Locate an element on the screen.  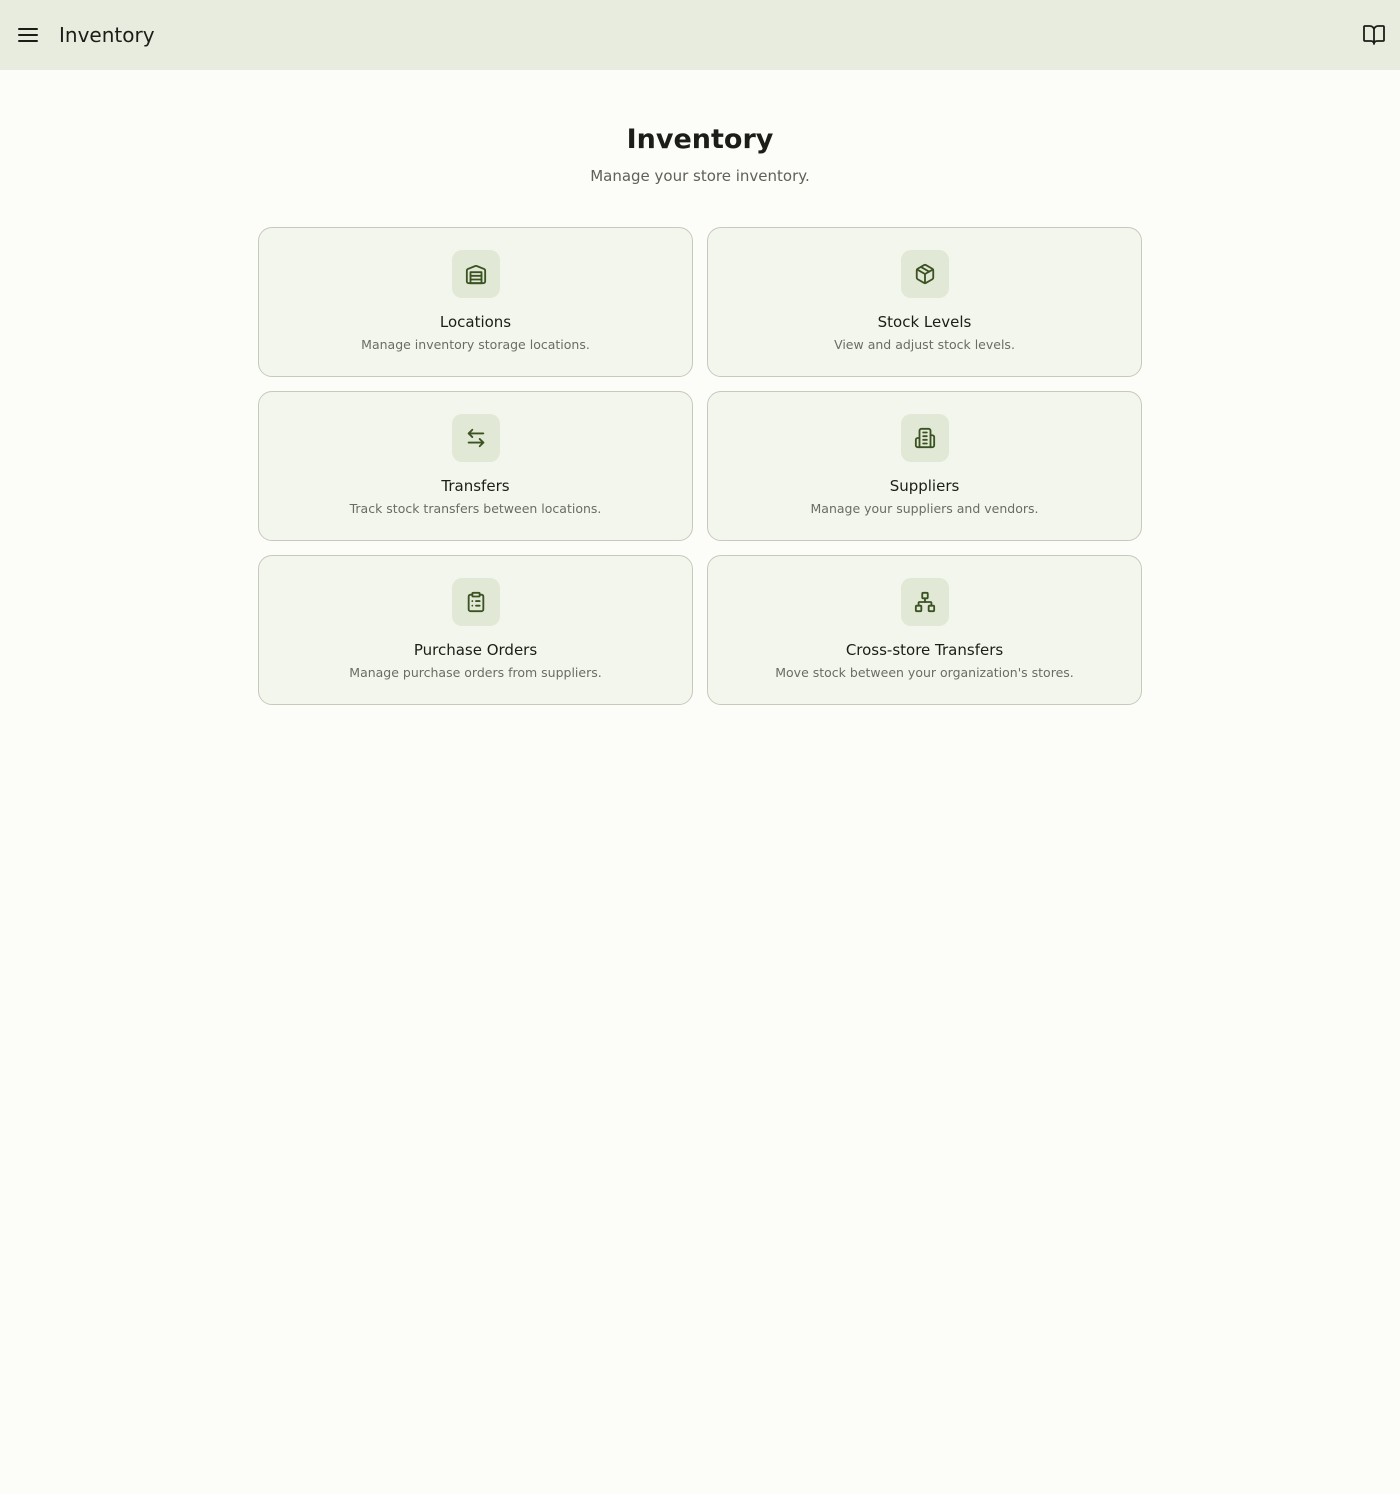
card-description: Manage inventory storage locations. is located at coordinates (475, 344).